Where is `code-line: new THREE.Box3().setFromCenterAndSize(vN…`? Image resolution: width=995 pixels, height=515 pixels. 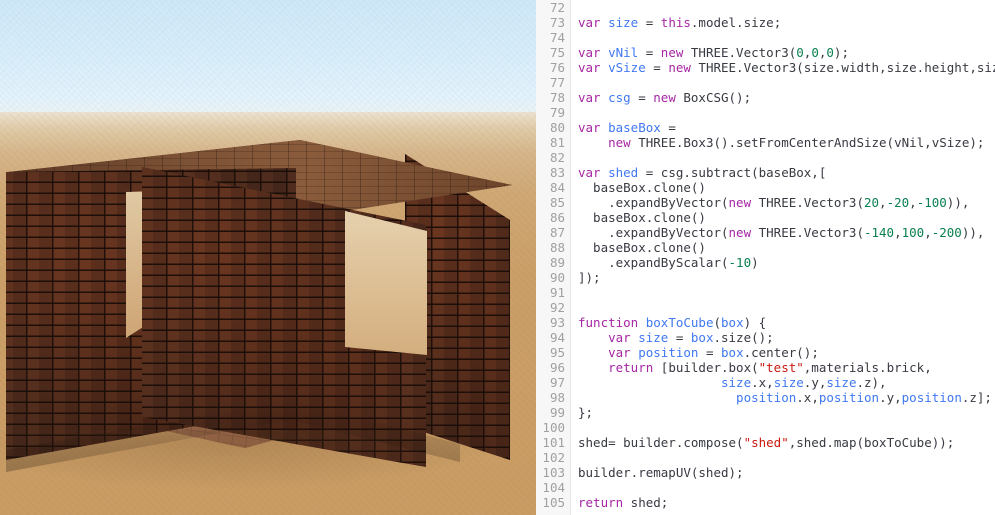
code-line: new THREE.Box3().setFromCenterAndSize(vN… is located at coordinates (786, 142).